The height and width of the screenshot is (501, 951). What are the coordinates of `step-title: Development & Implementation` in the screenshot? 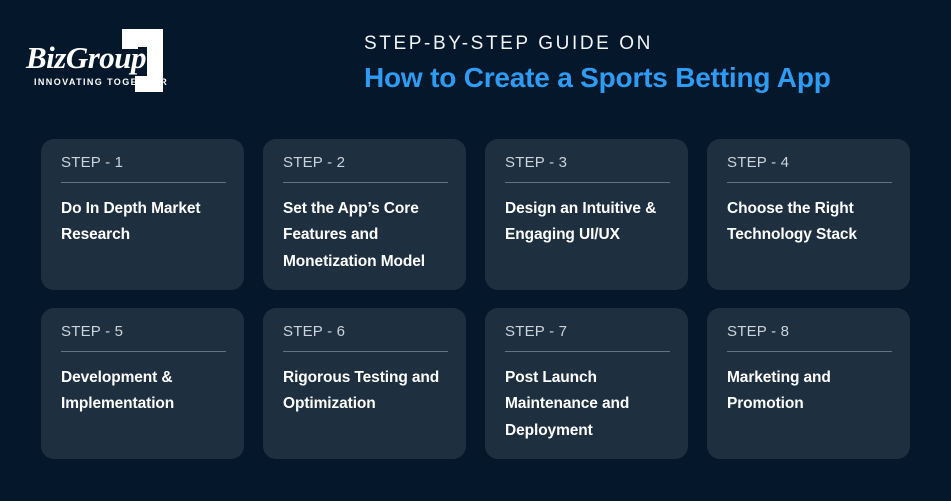 It's located at (118, 390).